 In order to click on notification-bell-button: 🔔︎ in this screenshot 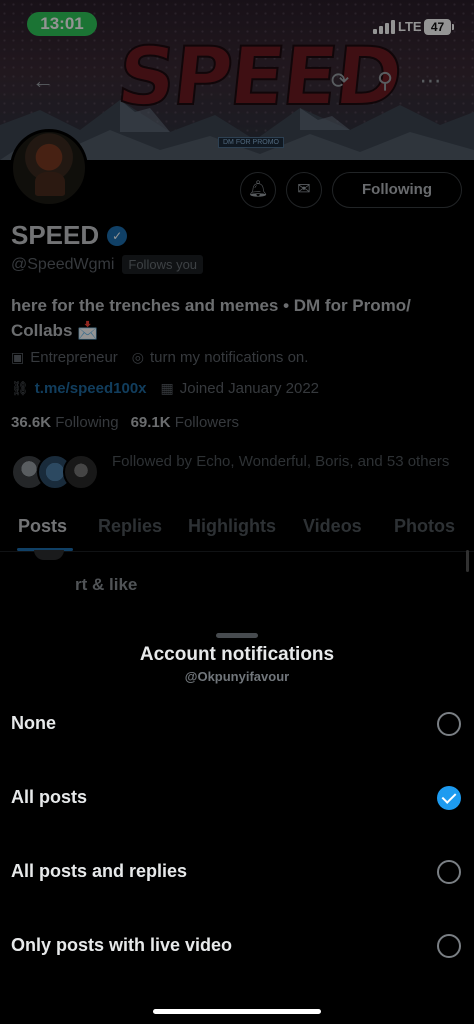, I will do `click(258, 190)`.